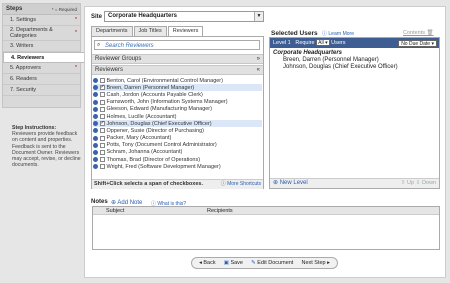 The height and width of the screenshot is (283, 450). Describe the element at coordinates (144, 152) in the screenshot. I see `reviewer-name: Schram, Johanna (Accountant)` at that location.